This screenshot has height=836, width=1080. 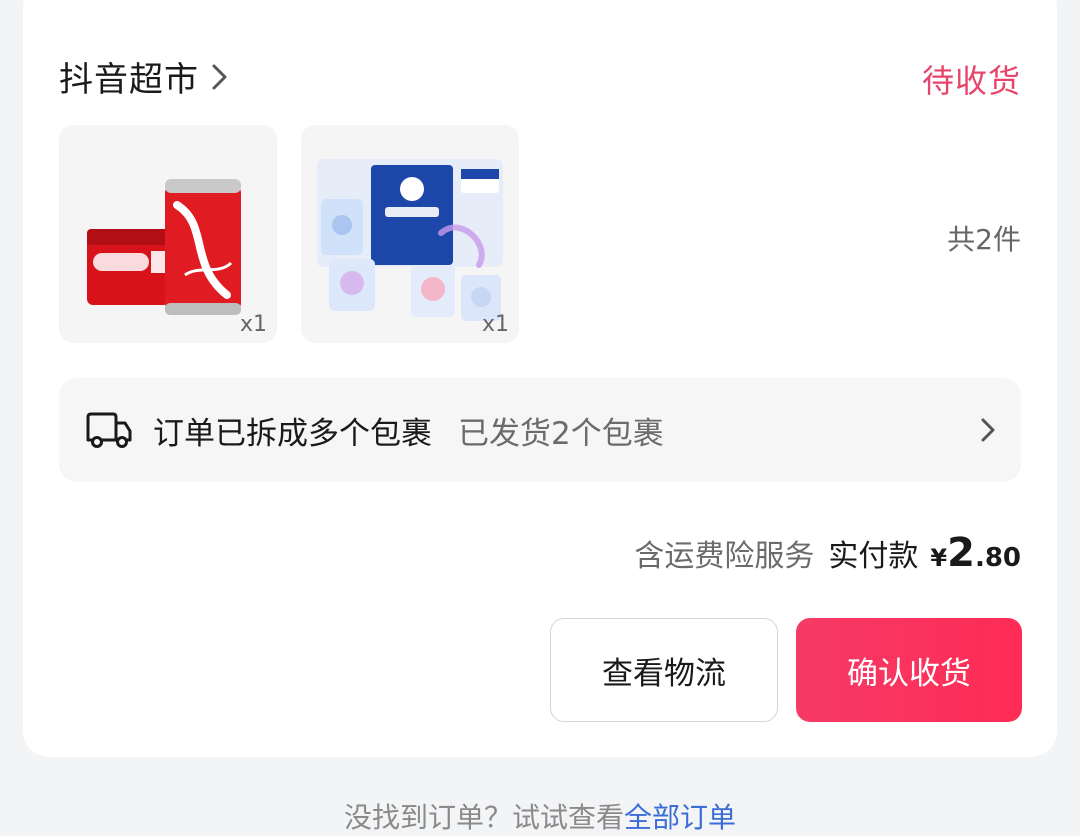 I want to click on footer-text: 没找到订单？试试查看, so click(x=483, y=817).